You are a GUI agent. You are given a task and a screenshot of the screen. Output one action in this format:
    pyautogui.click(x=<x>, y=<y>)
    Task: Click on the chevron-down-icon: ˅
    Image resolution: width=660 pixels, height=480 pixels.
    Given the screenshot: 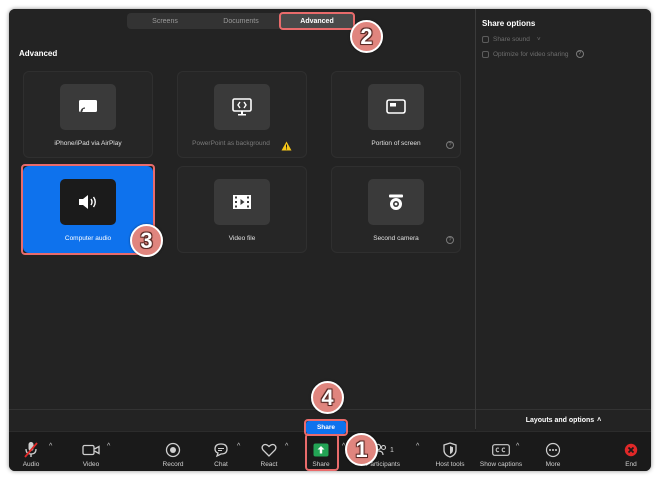 What is the action you would take?
    pyautogui.click(x=539, y=39)
    